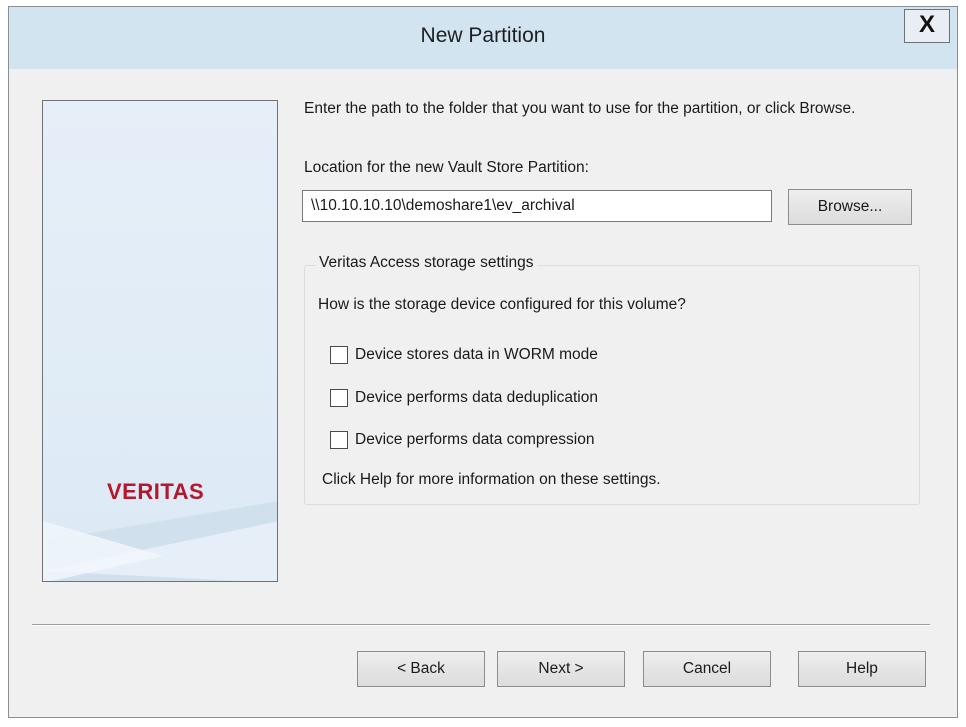  I want to click on deduplication-label: Device performs data deduplication, so click(476, 398).